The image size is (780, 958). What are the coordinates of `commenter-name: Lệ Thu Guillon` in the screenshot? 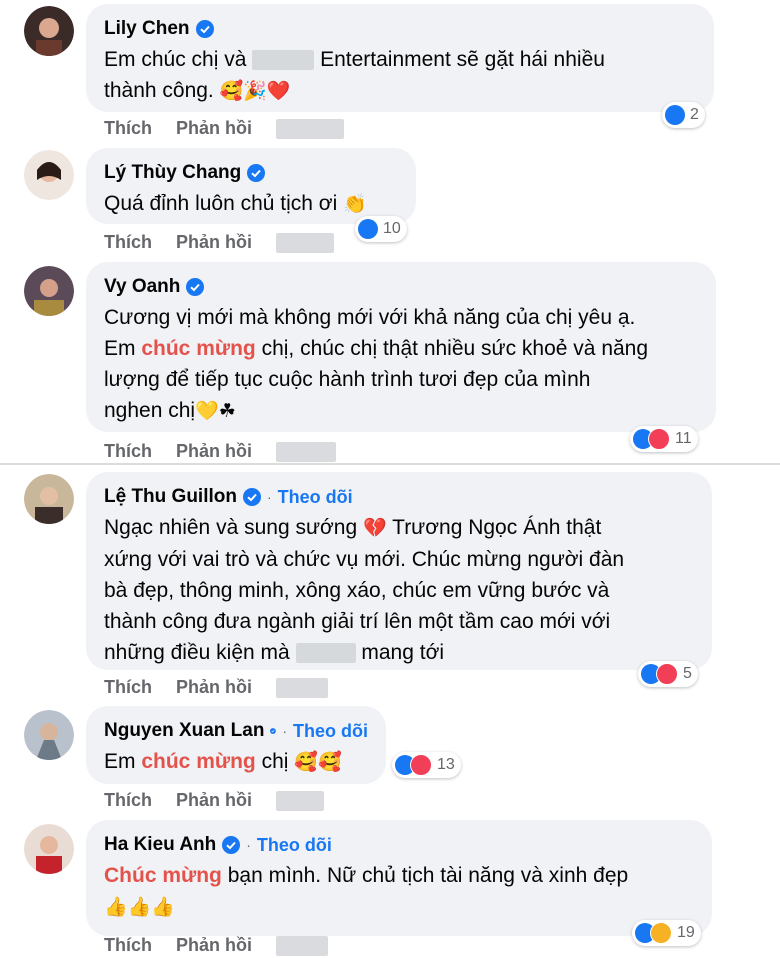 It's located at (170, 497).